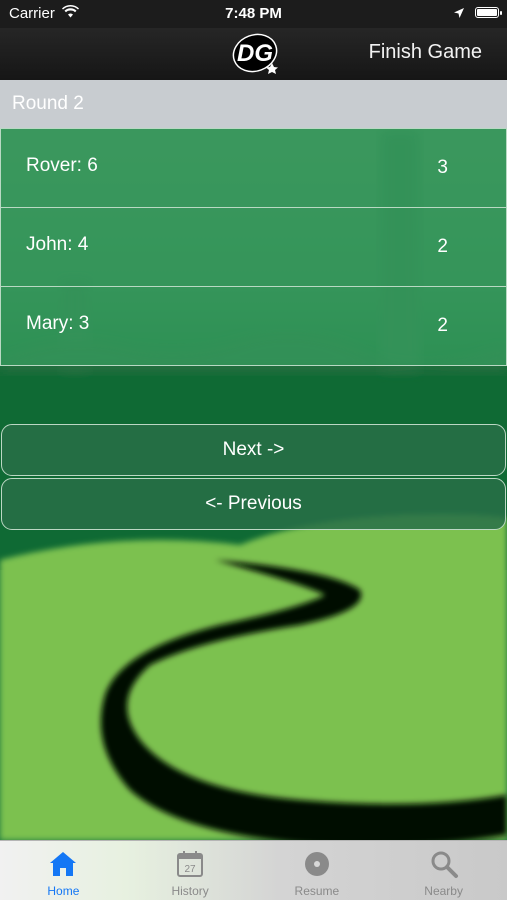 Image resolution: width=507 pixels, height=900 pixels. I want to click on status-bar: Carrier 7:48 PM, so click(253, 14).